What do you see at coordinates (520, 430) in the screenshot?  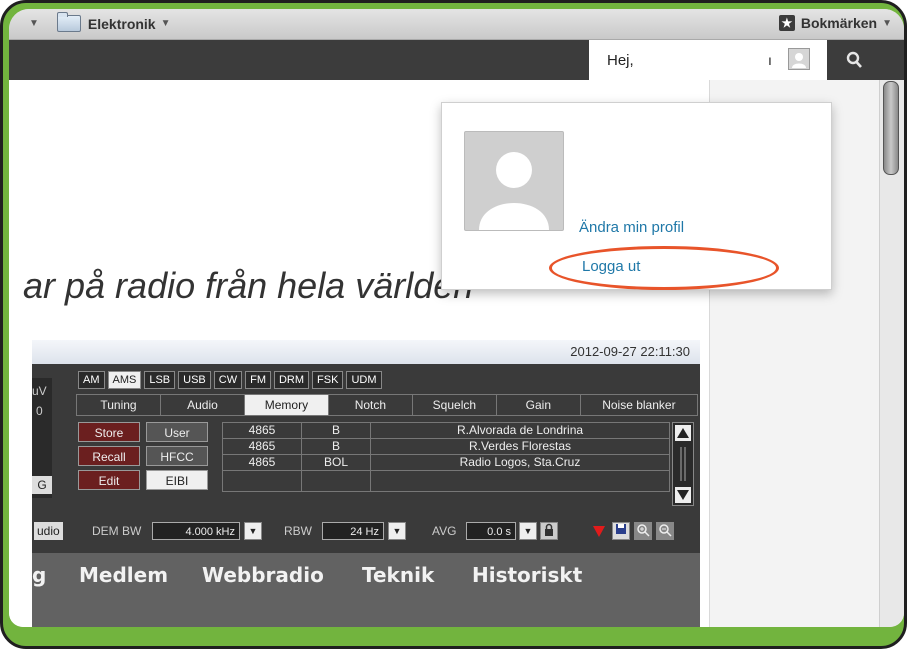 I see `memory-station: R.Alvorada de Londrina` at bounding box center [520, 430].